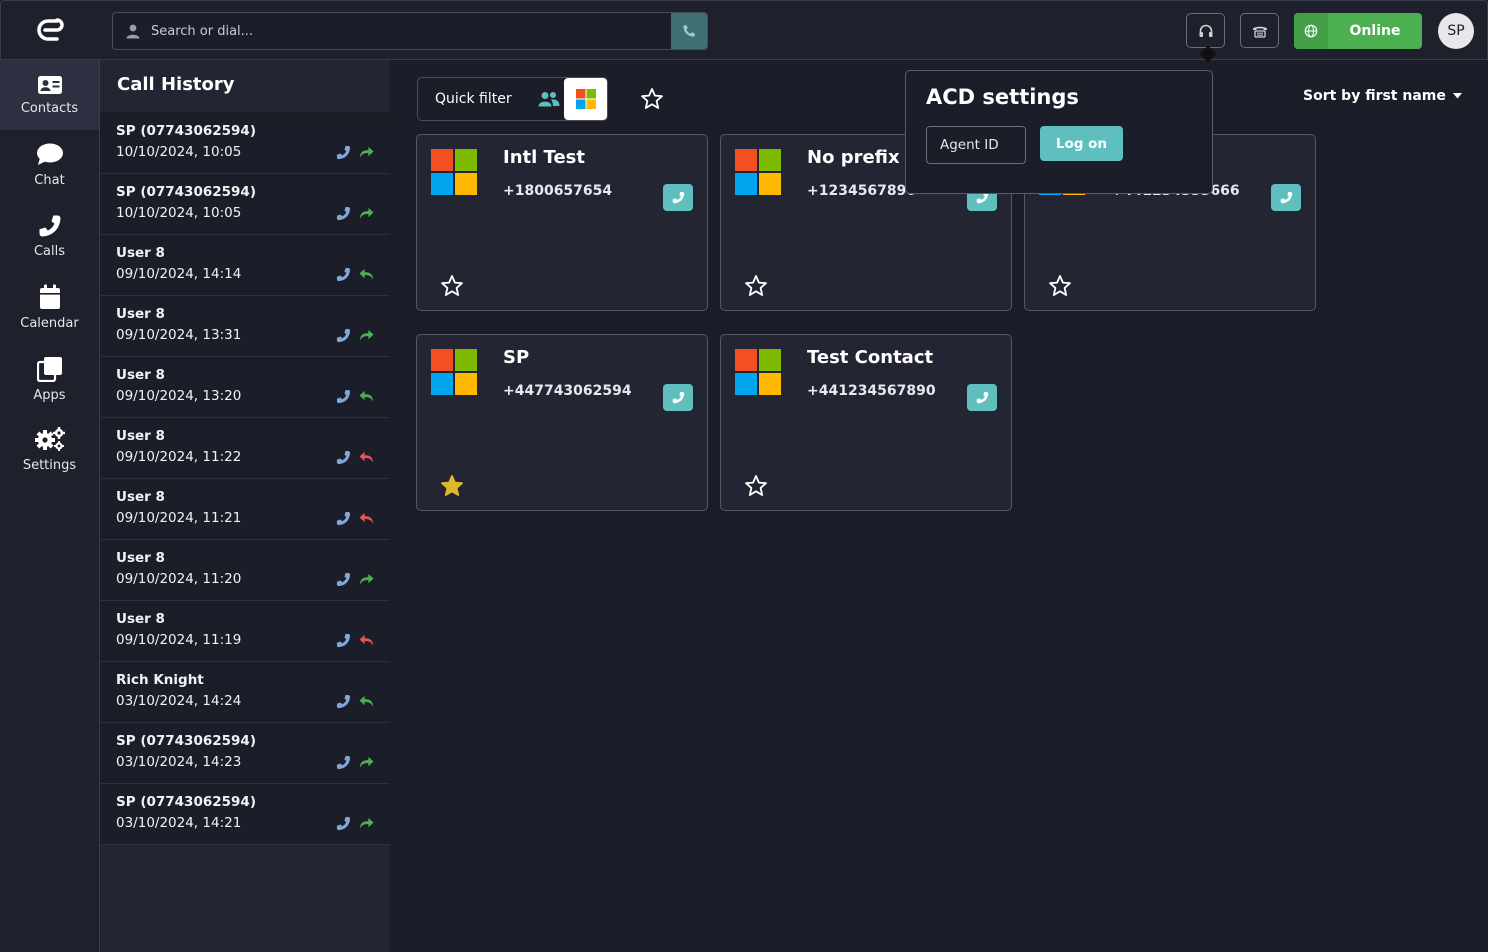  Describe the element at coordinates (49, 296) in the screenshot. I see `calendar-icon` at that location.